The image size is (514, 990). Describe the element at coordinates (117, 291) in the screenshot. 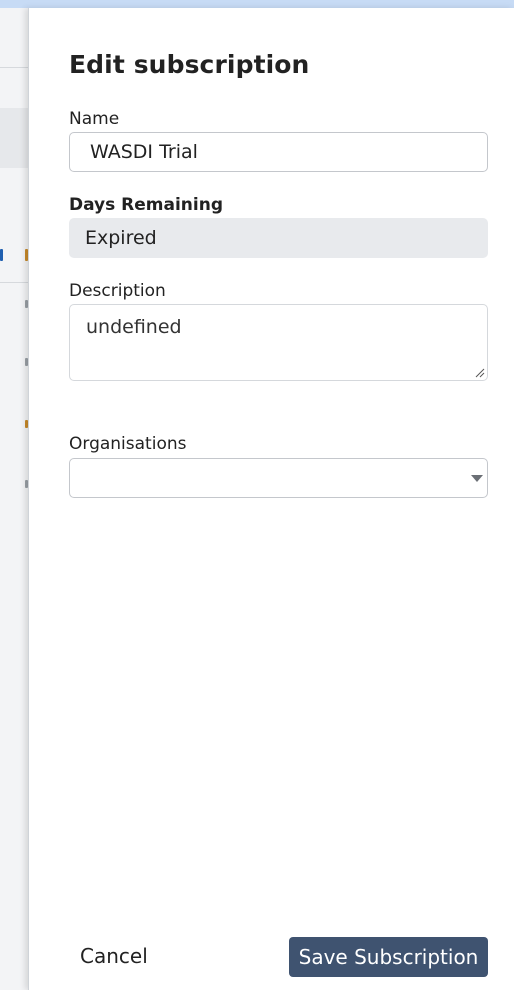

I see `description-label: Description` at that location.